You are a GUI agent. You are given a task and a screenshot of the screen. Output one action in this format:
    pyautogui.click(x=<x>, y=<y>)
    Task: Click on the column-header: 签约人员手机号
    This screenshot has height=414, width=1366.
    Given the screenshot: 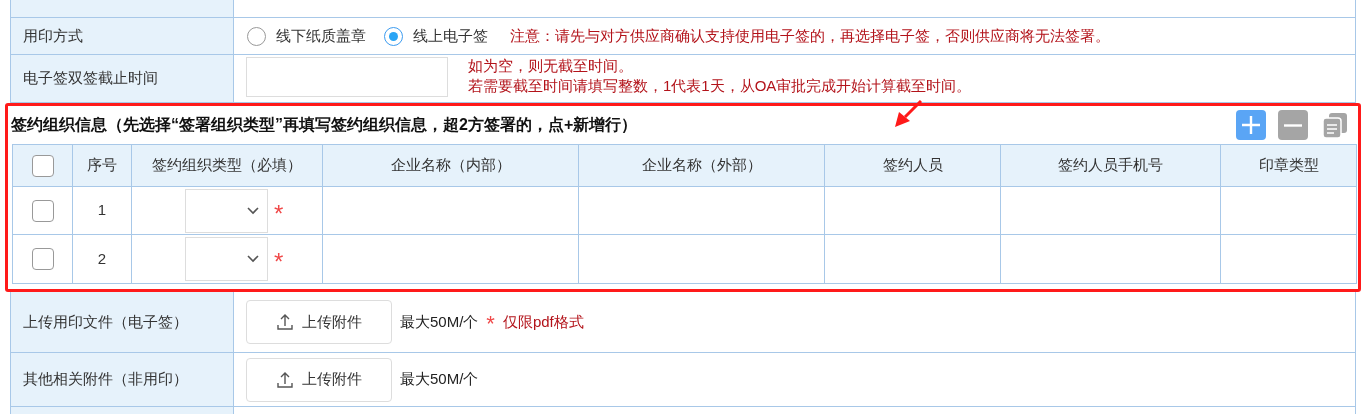 What is the action you would take?
    pyautogui.click(x=1111, y=165)
    